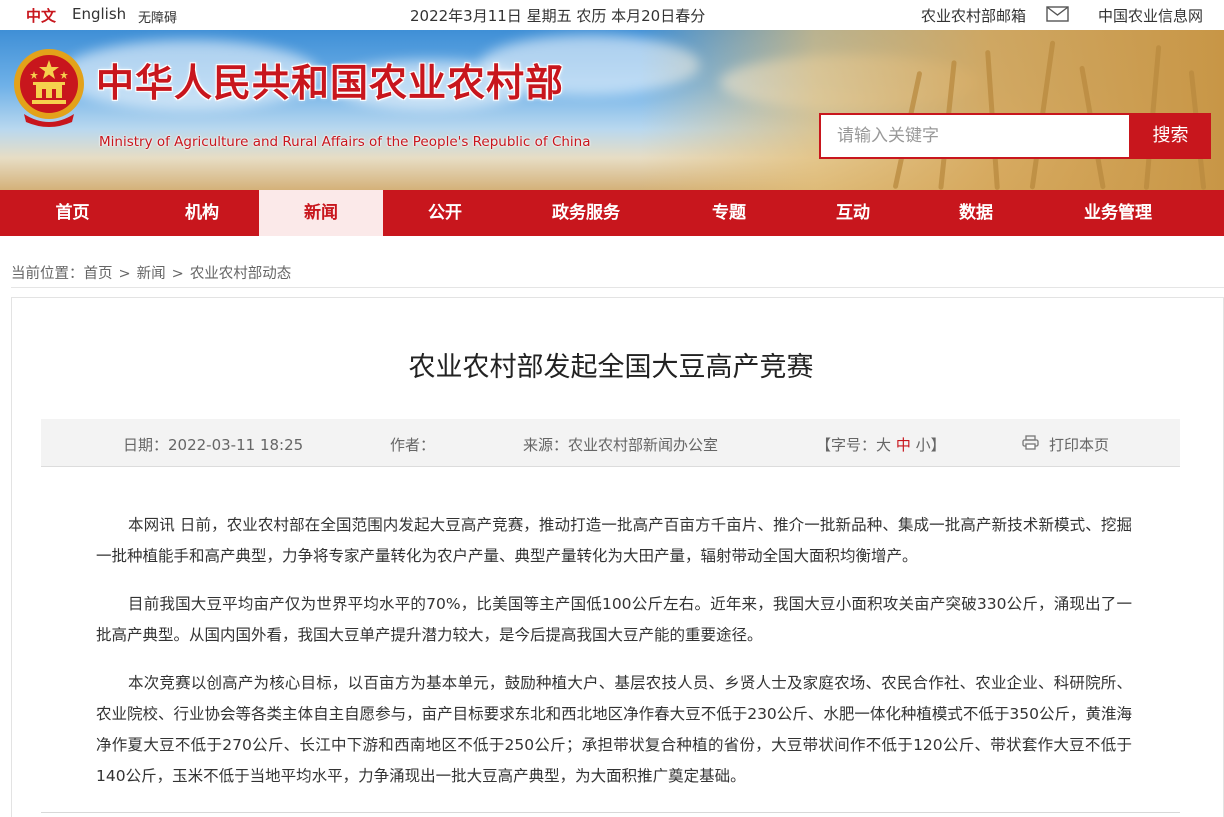 The image size is (1224, 817). I want to click on breadcrumb: 当前位置：首页 > 新闻 > 农业农村部动态, so click(151, 272).